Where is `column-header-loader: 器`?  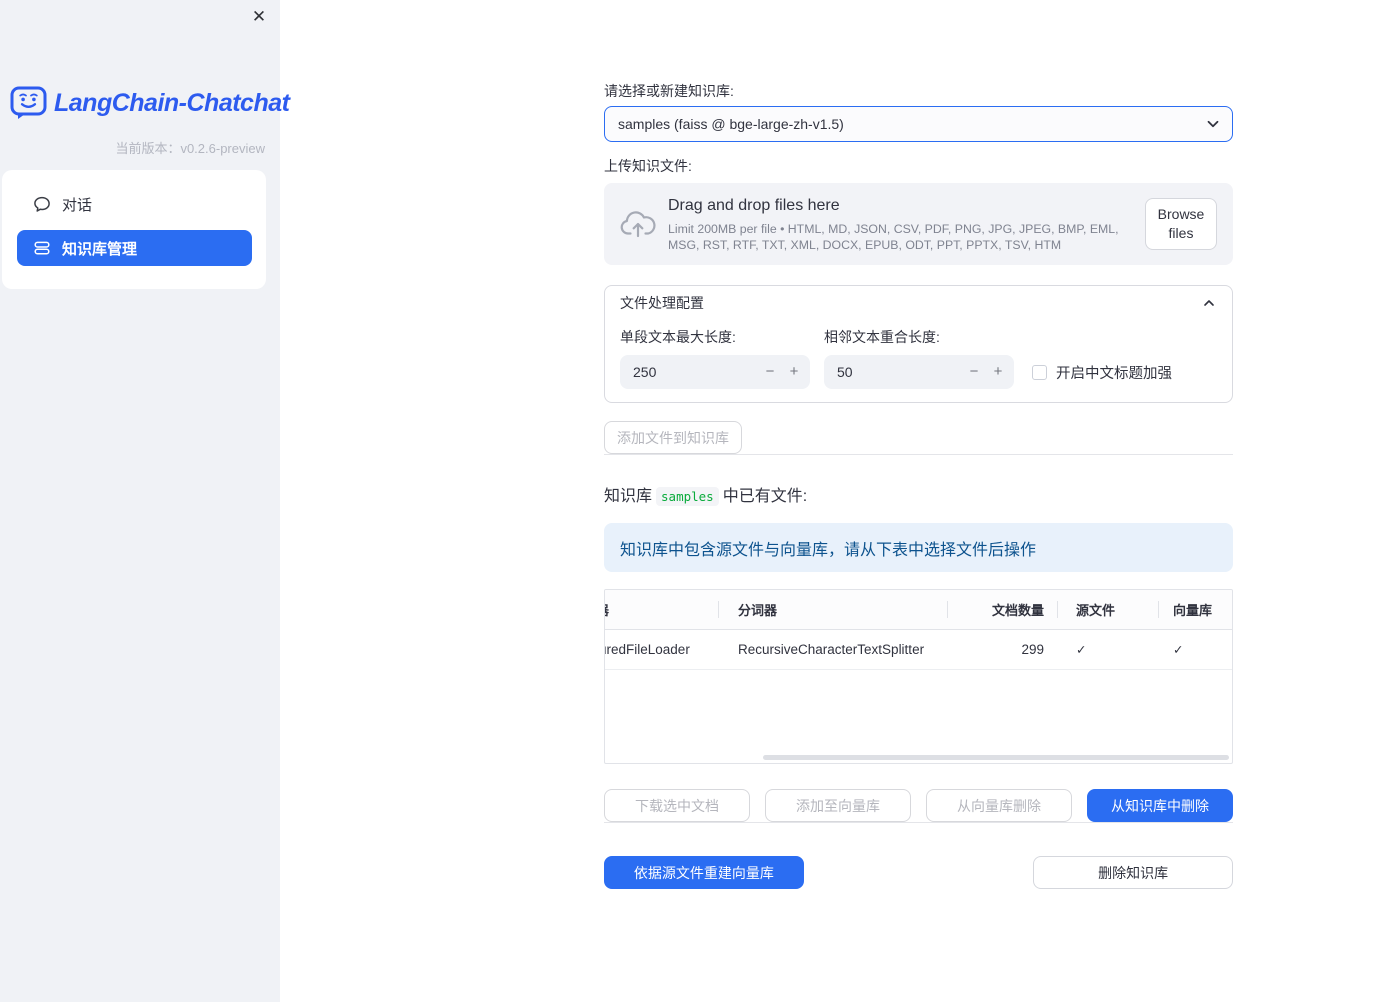 column-header-loader: 器 is located at coordinates (662, 609).